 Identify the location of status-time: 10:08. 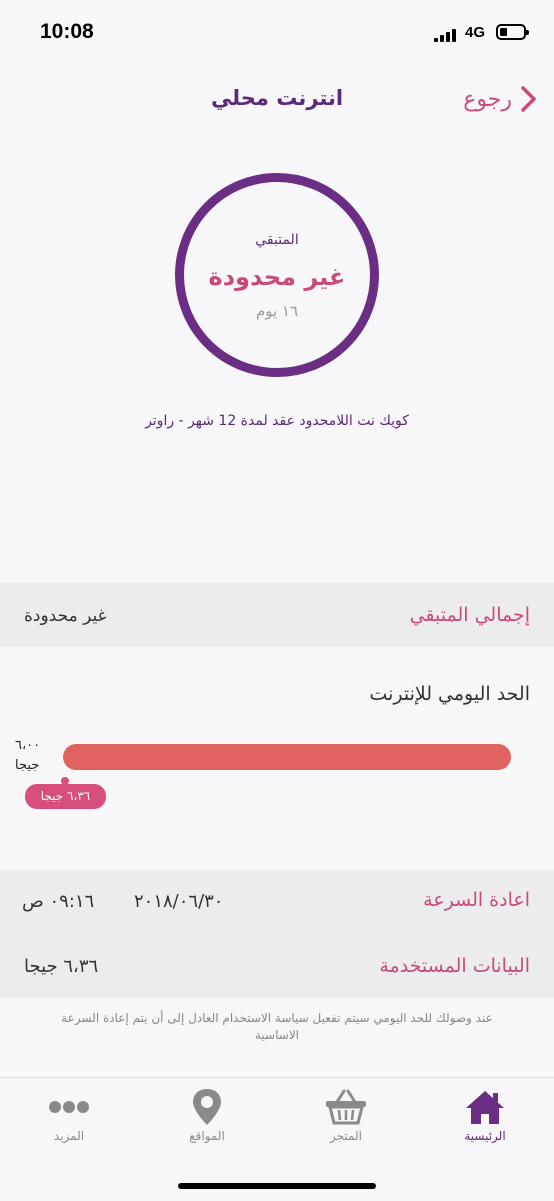
(67, 31).